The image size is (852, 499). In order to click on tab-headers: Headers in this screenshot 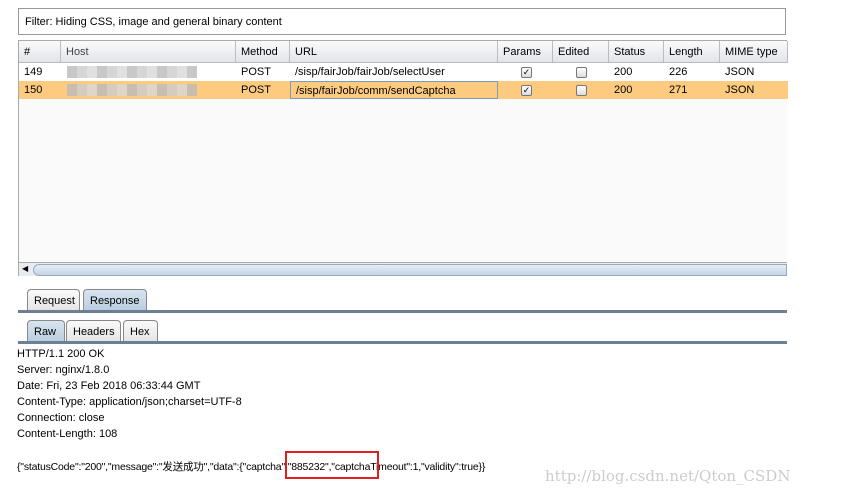, I will do `click(93, 331)`.